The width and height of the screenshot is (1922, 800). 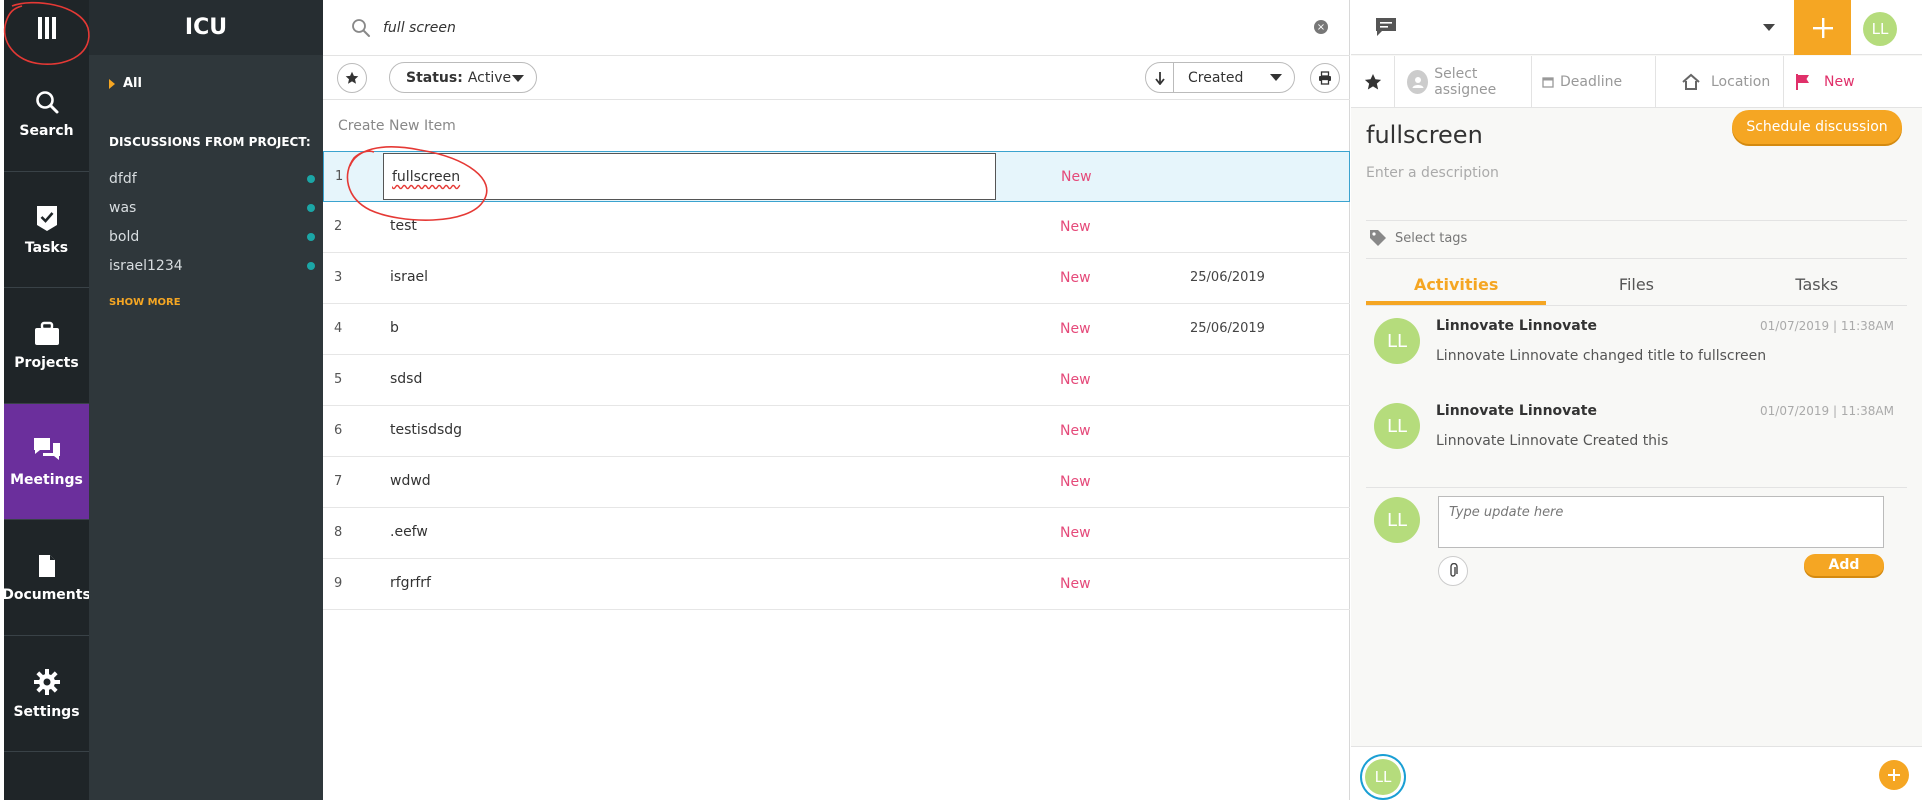 I want to click on create-new-item: Create New Item, so click(x=836, y=125).